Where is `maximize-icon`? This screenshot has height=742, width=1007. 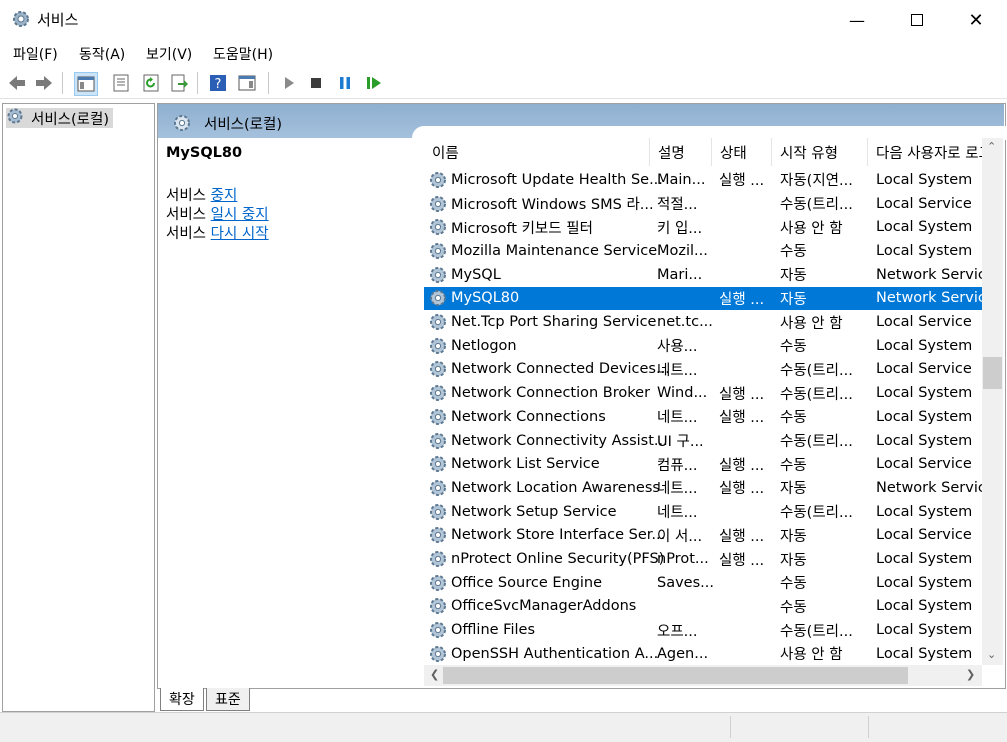 maximize-icon is located at coordinates (917, 20).